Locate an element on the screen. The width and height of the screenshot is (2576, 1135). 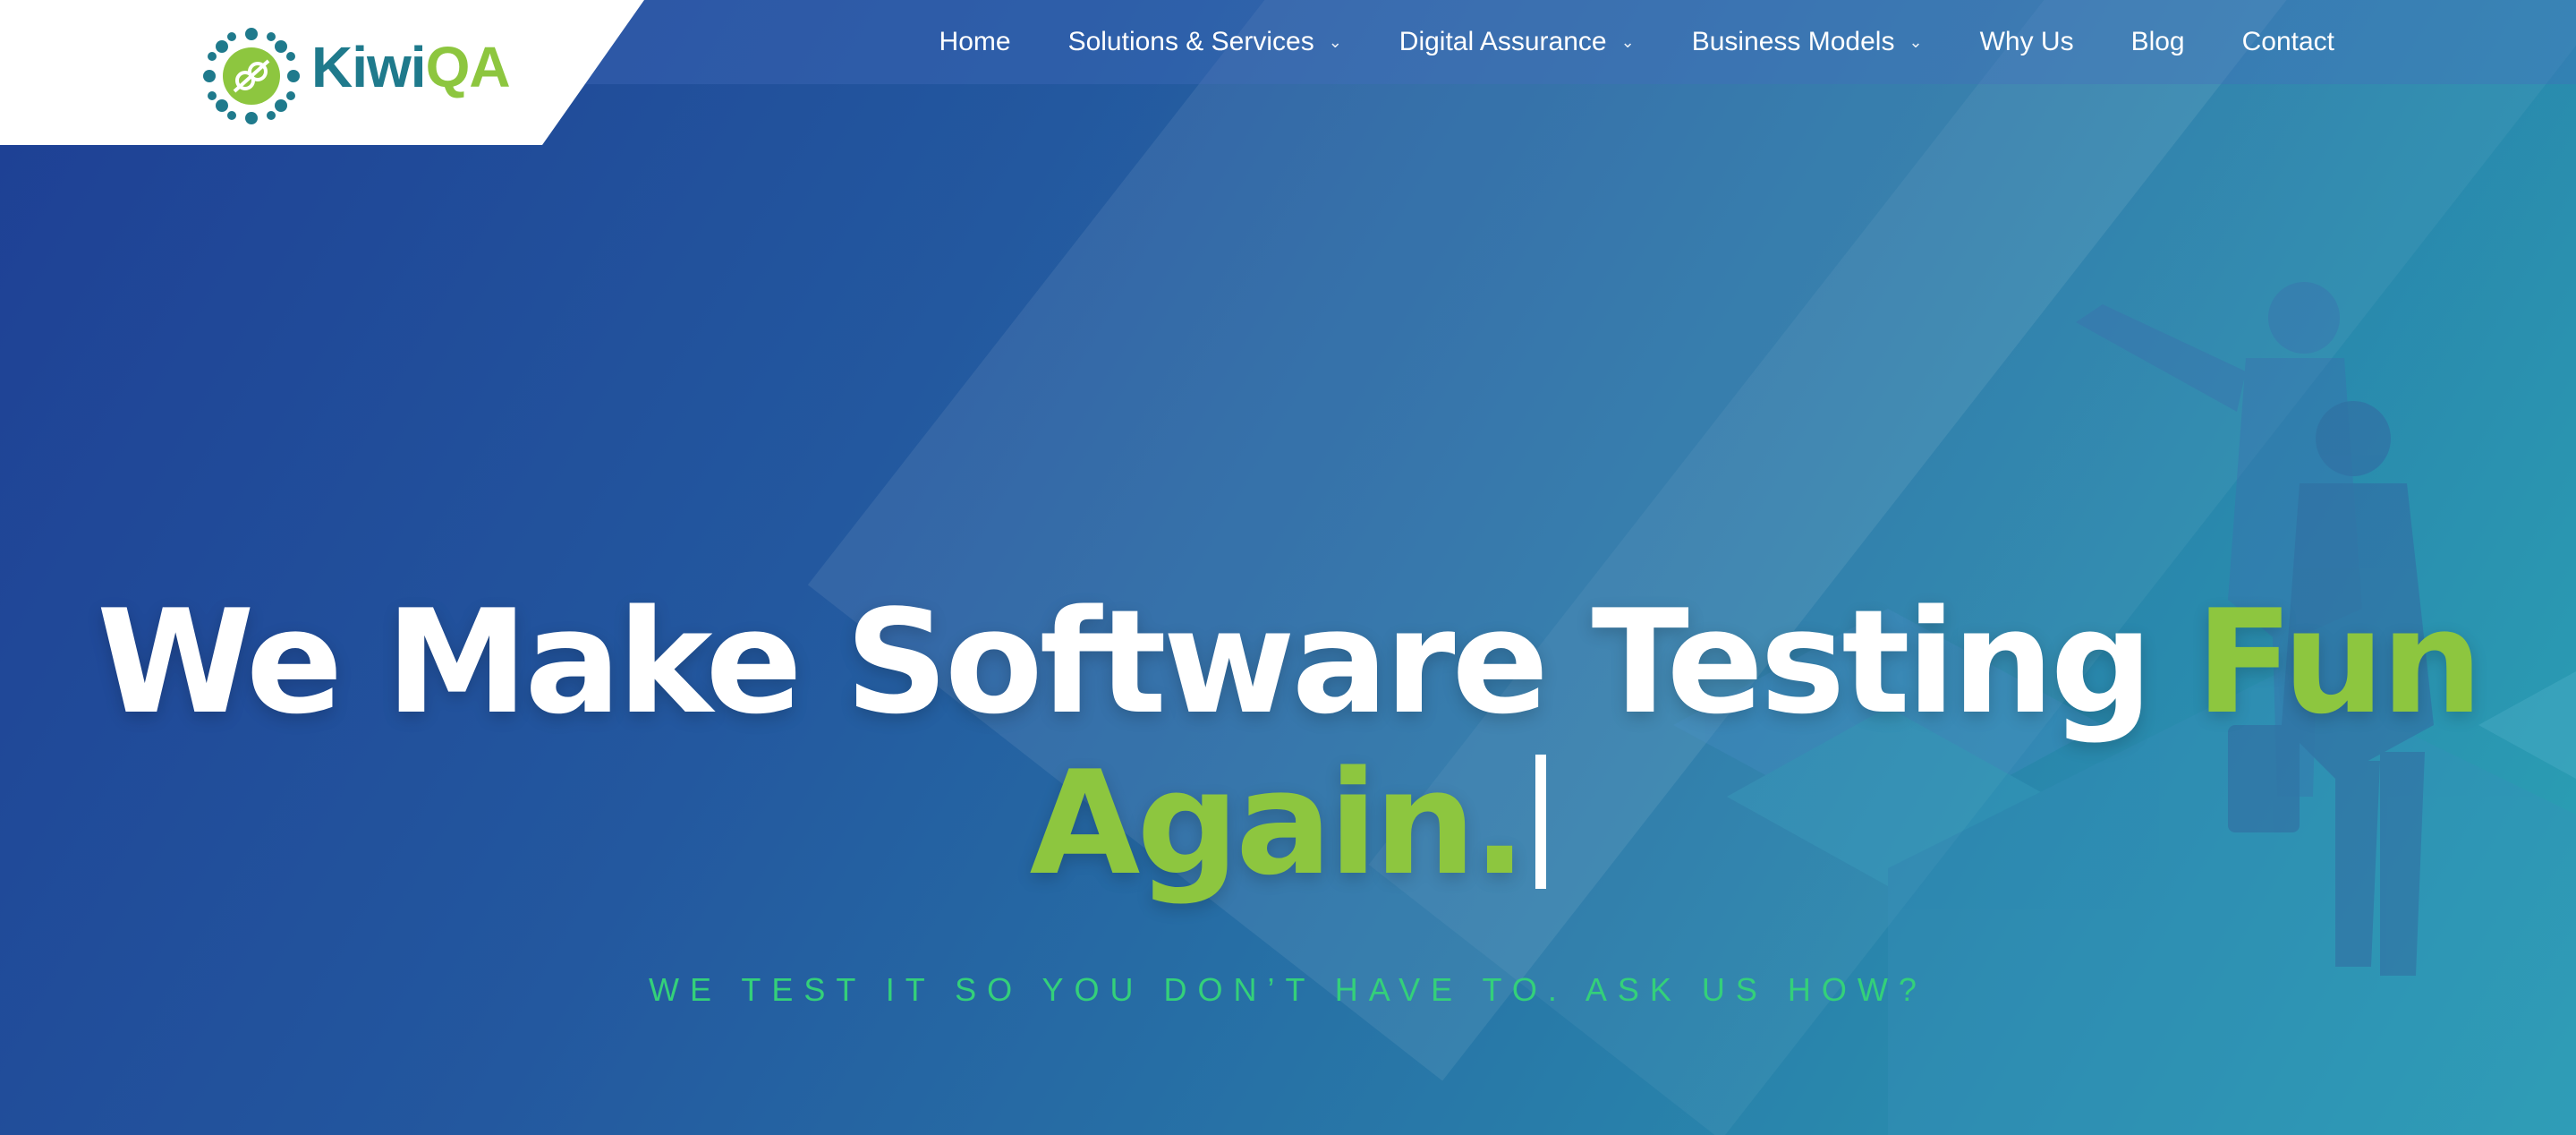
kiwi-logo-icon is located at coordinates (251, 76).